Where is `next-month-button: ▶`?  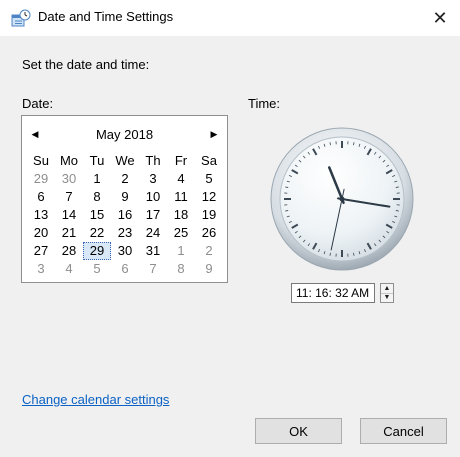 next-month-button: ▶ is located at coordinates (214, 134).